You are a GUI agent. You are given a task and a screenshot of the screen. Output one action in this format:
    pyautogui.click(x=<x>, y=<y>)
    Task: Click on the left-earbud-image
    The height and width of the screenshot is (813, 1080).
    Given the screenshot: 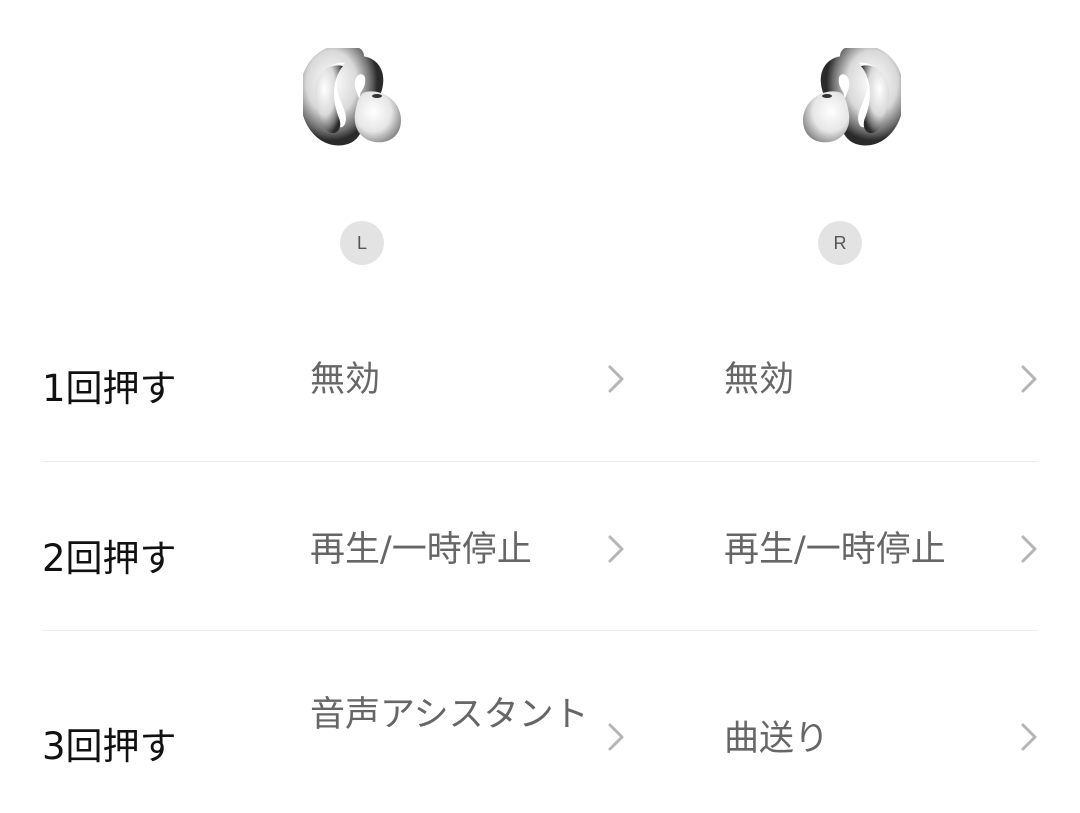 What is the action you would take?
    pyautogui.click(x=352, y=97)
    